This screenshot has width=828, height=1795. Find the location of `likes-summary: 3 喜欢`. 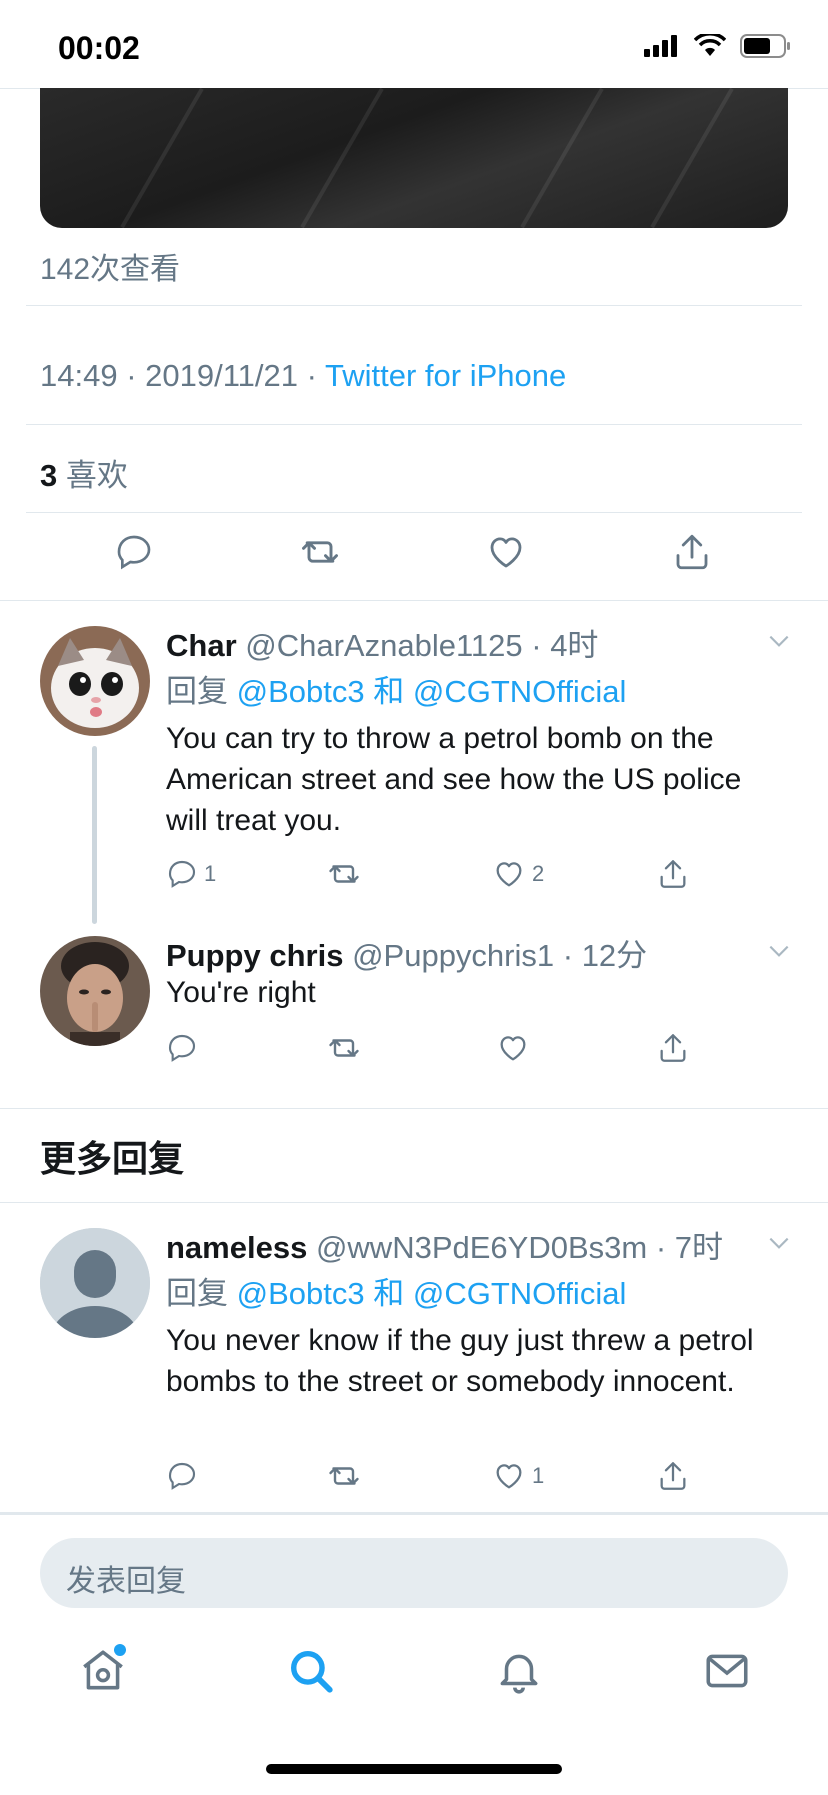

likes-summary: 3 喜欢 is located at coordinates (84, 472).